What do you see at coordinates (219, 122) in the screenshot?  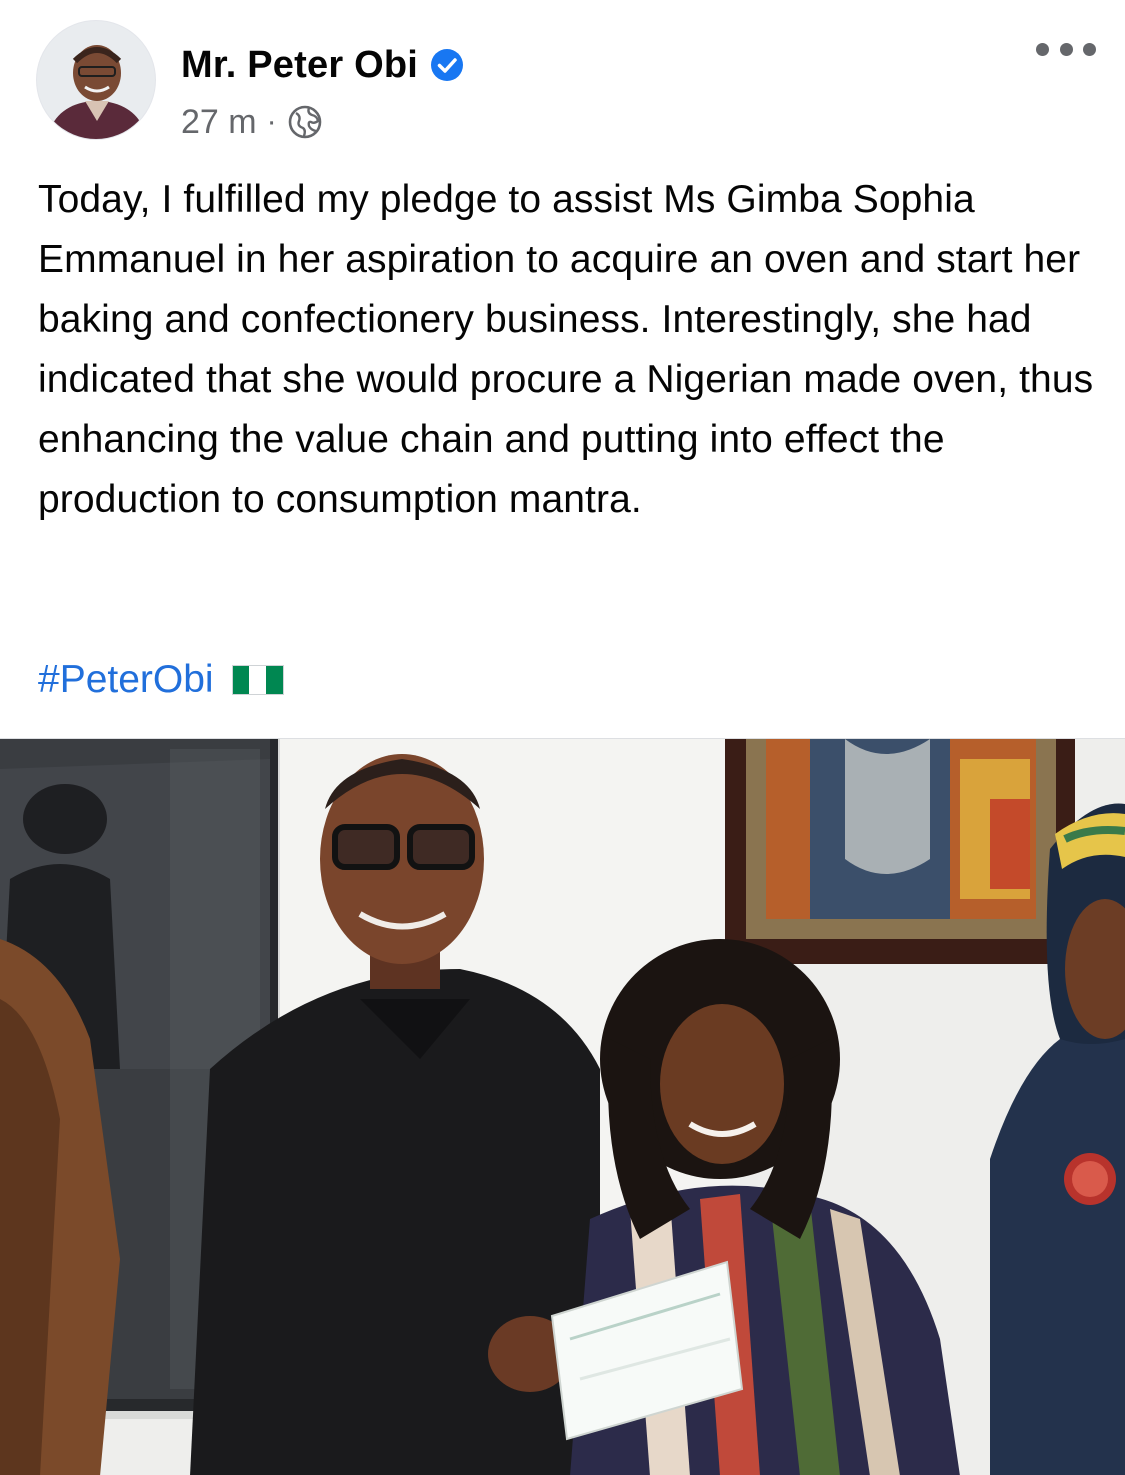 I see `post-timestamp: 27 m` at bounding box center [219, 122].